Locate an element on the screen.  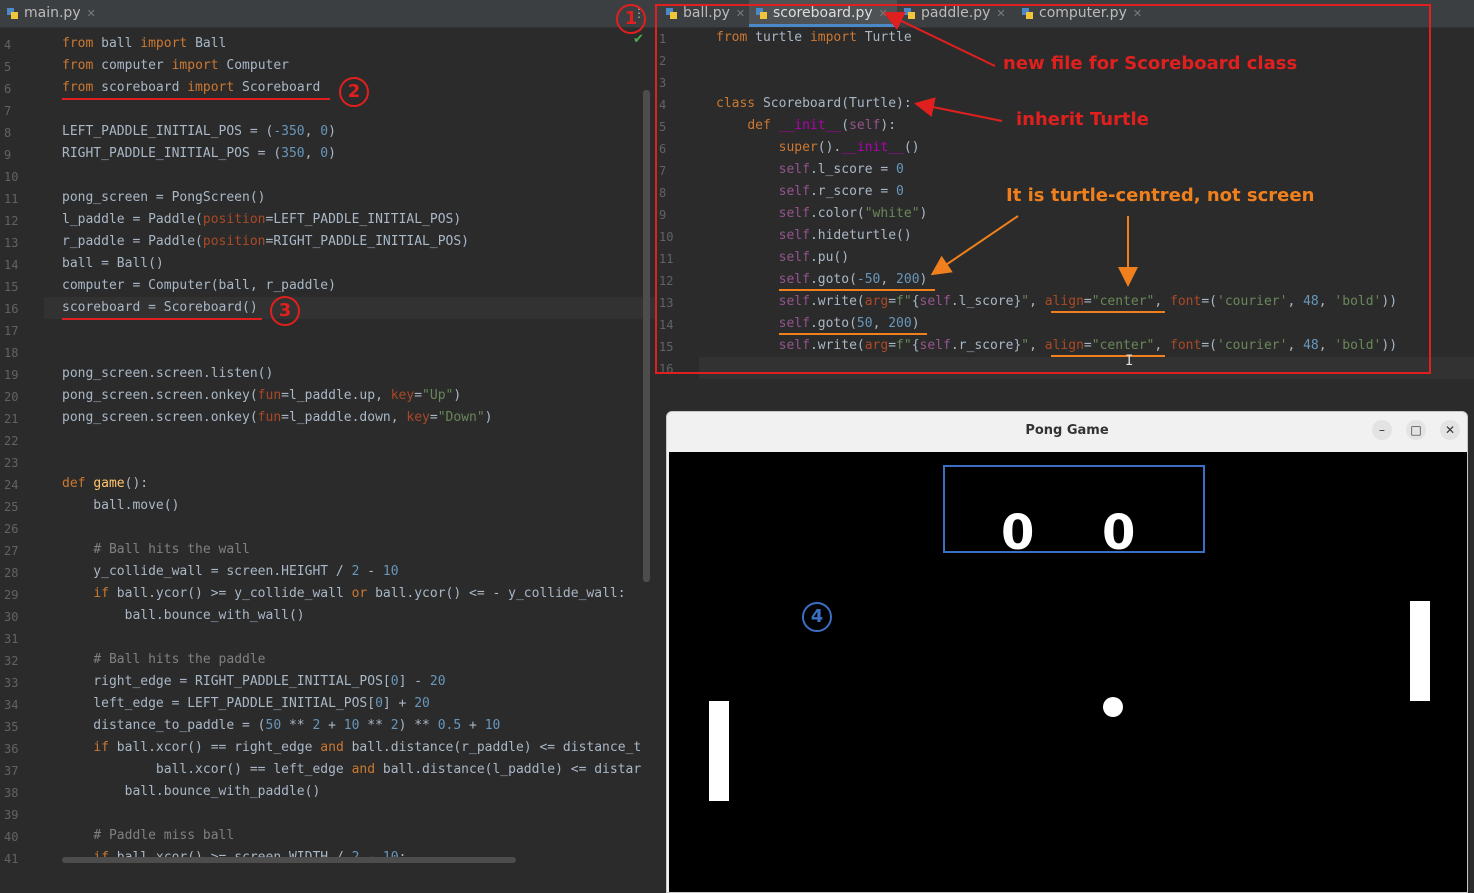
annotation-inherit: inherit Turtle is located at coordinates (1082, 119).